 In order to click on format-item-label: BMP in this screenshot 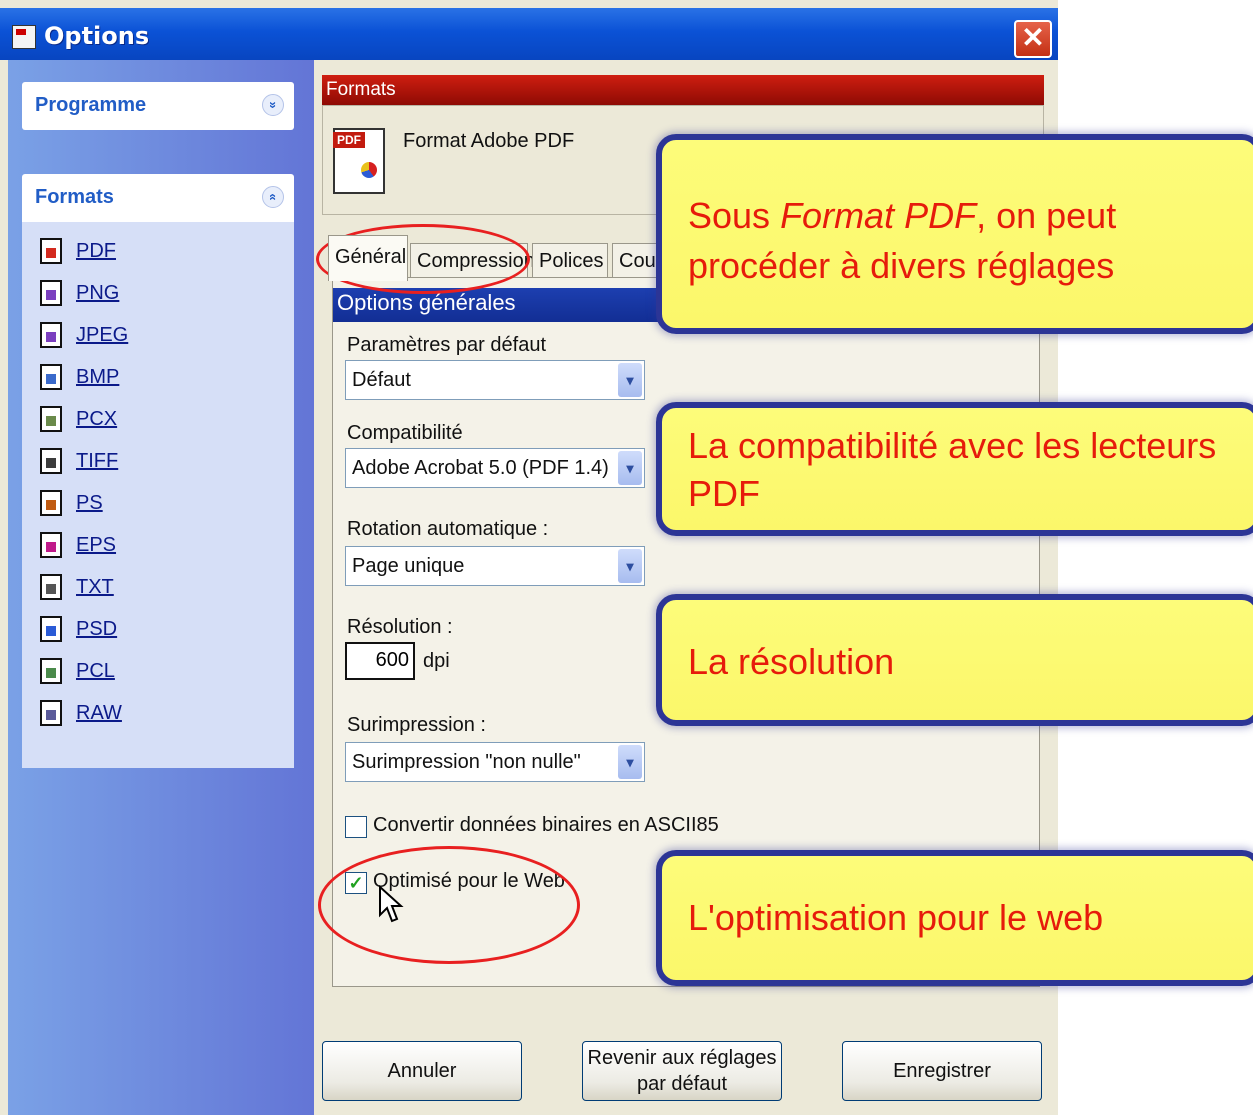, I will do `click(97, 377)`.